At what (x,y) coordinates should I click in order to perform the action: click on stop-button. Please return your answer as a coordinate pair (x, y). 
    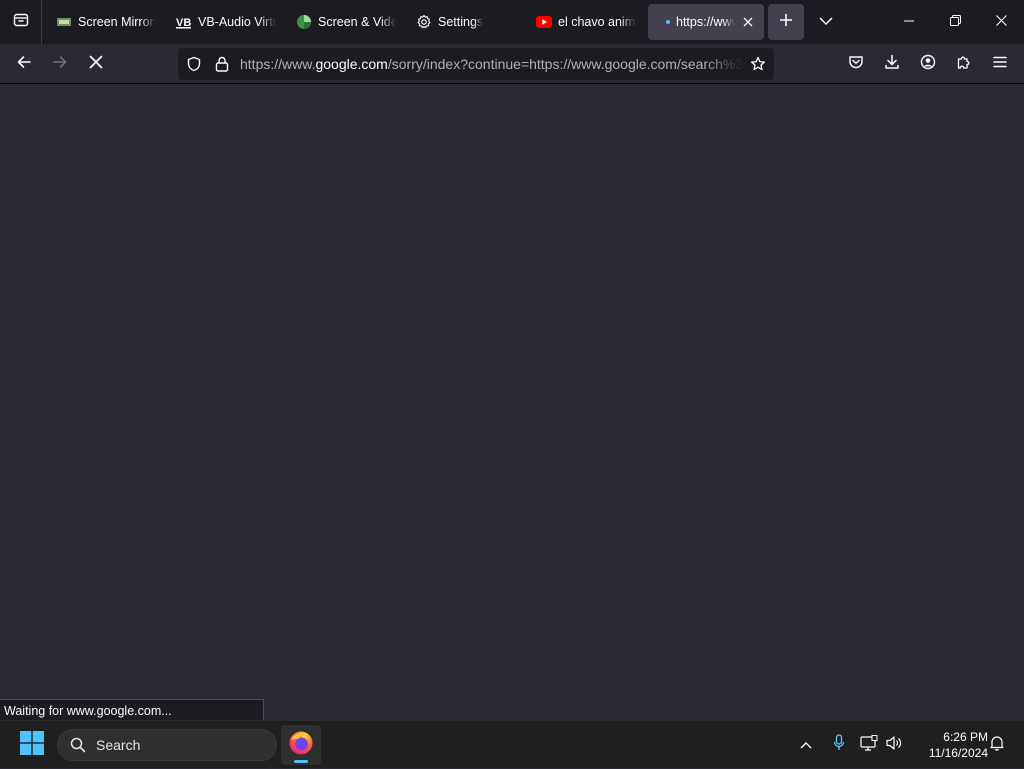
    Looking at the image, I should click on (96, 64).